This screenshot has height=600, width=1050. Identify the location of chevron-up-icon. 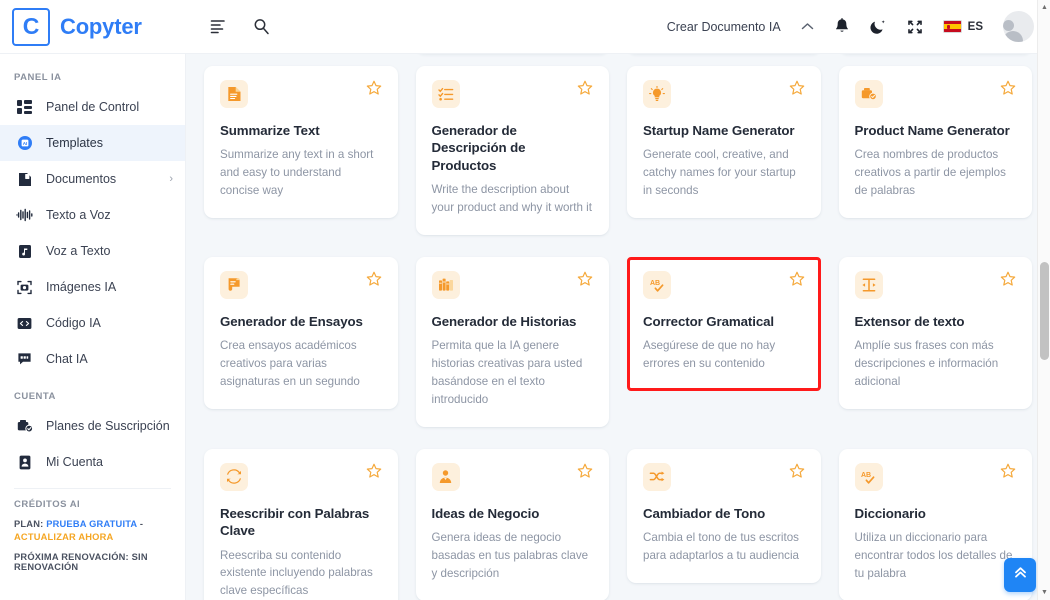
(807, 27).